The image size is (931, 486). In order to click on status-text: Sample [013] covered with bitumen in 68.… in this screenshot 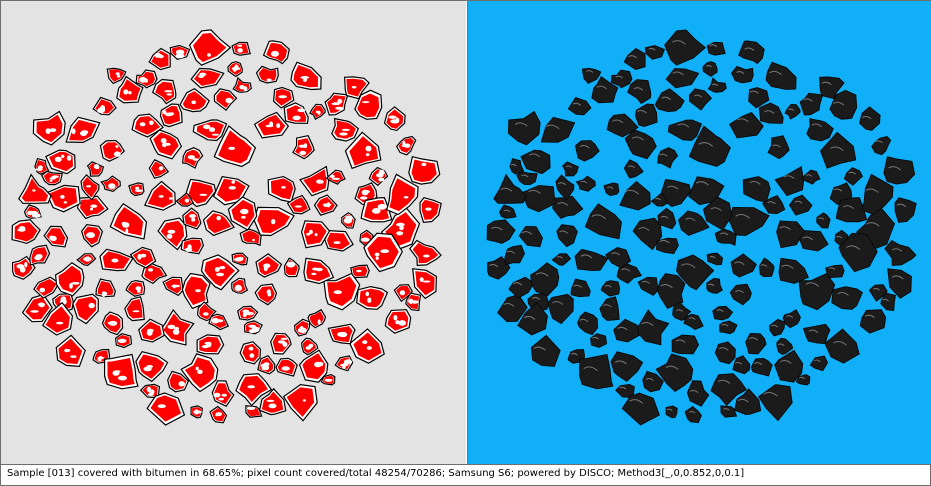, I will do `click(376, 473)`.